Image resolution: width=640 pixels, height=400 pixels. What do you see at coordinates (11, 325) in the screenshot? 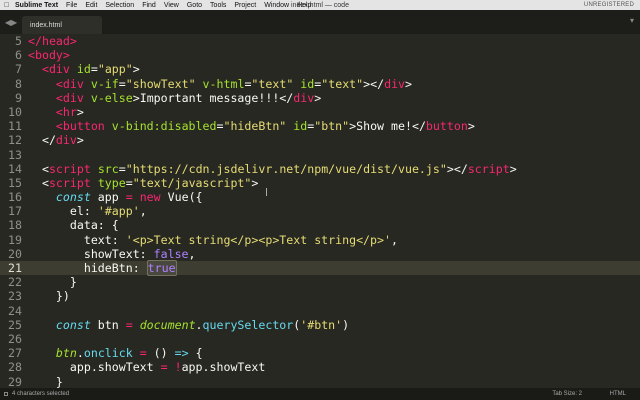
I see `line-number: 25` at bounding box center [11, 325].